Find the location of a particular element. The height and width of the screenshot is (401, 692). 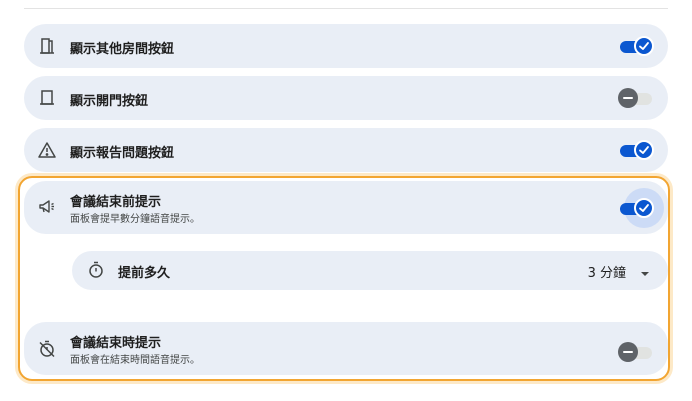

lead-time-value: 3 分鐘 is located at coordinates (606, 273).